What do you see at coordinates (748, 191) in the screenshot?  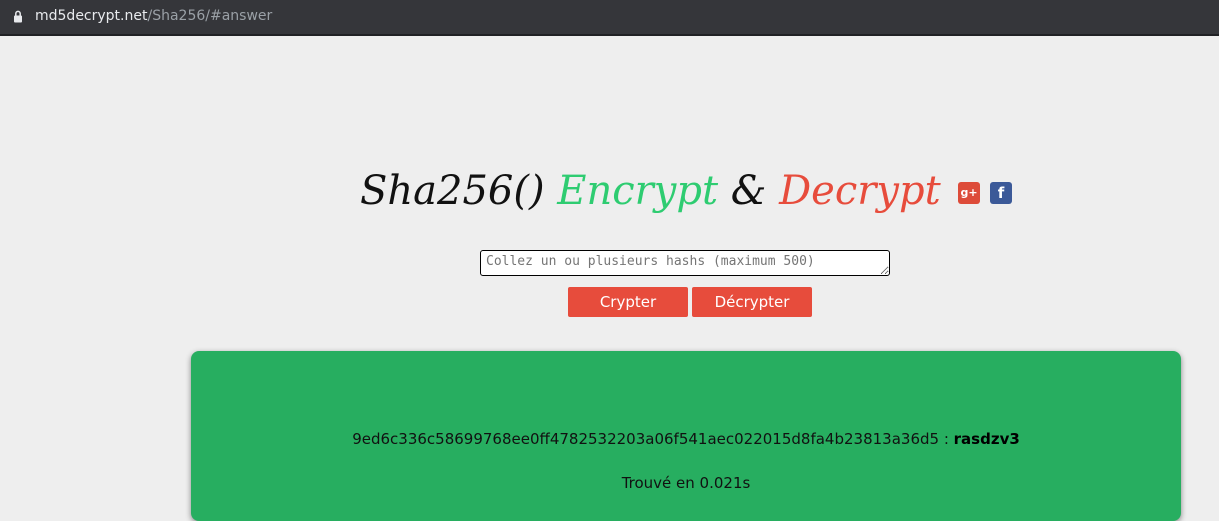 I see `title-ampersand: &` at bounding box center [748, 191].